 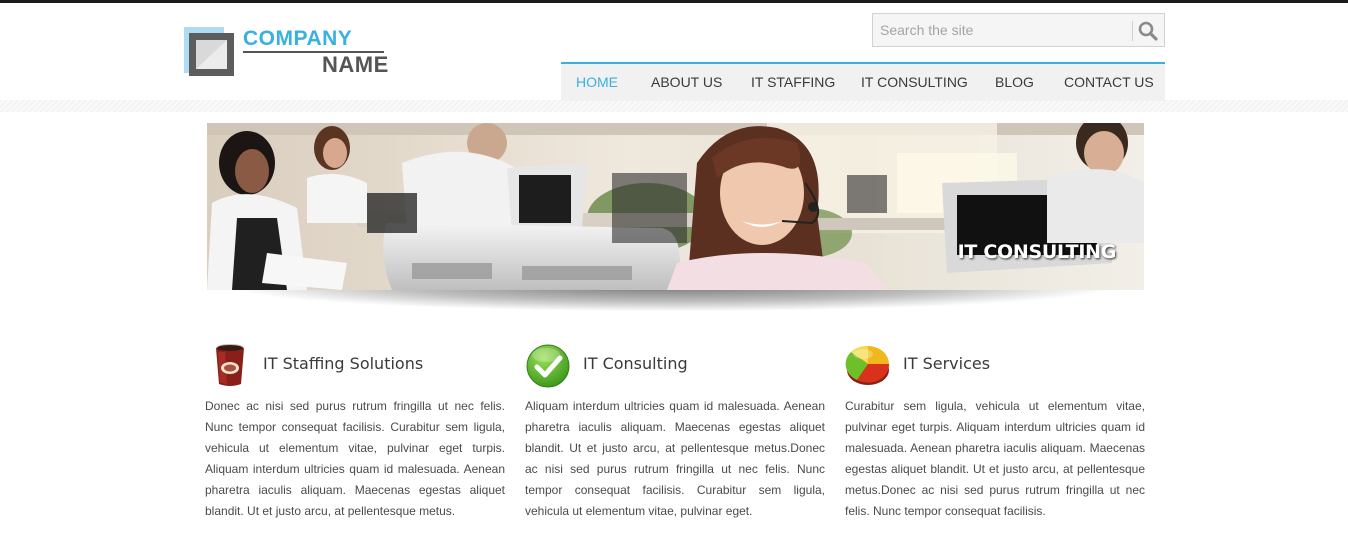 I want to click on search-button, so click(x=1148, y=31).